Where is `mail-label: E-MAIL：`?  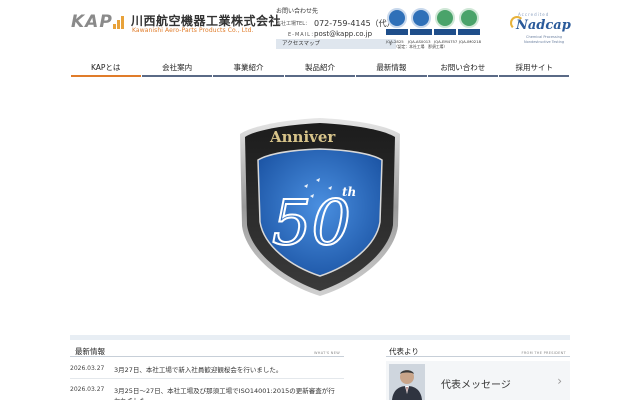
mail-label: E-MAIL： is located at coordinates (302, 35).